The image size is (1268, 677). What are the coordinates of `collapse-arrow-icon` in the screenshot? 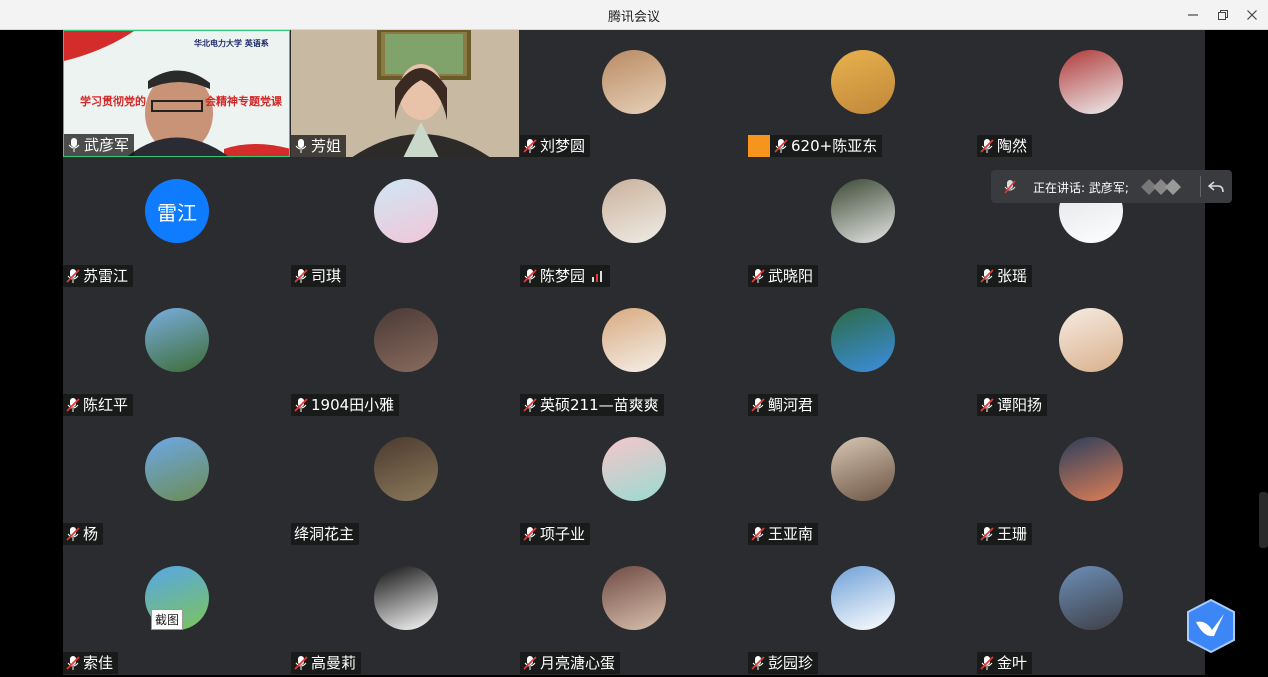 It's located at (1216, 187).